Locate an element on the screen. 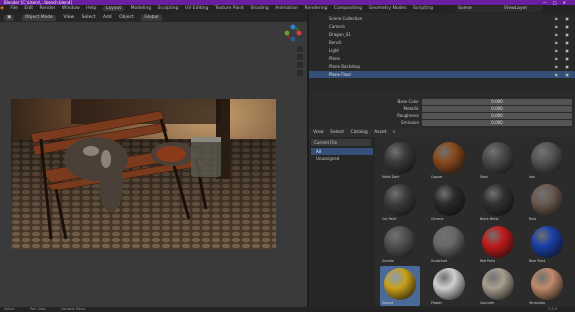 The height and width of the screenshot is (312, 575). asset-label: Hazard is located at coordinates (388, 303).